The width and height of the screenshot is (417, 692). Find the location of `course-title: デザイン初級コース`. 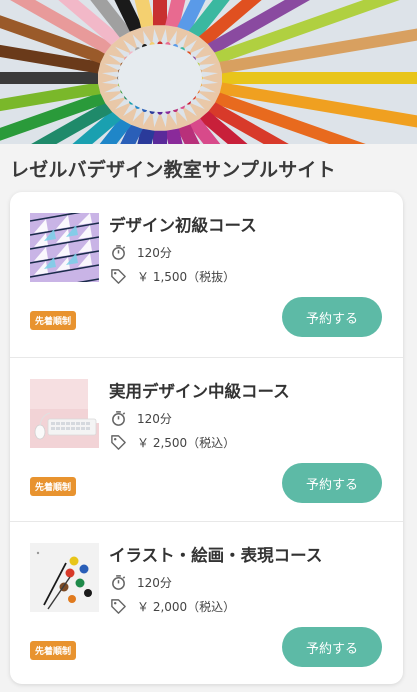

course-title: デザイン初級コース is located at coordinates (183, 225).